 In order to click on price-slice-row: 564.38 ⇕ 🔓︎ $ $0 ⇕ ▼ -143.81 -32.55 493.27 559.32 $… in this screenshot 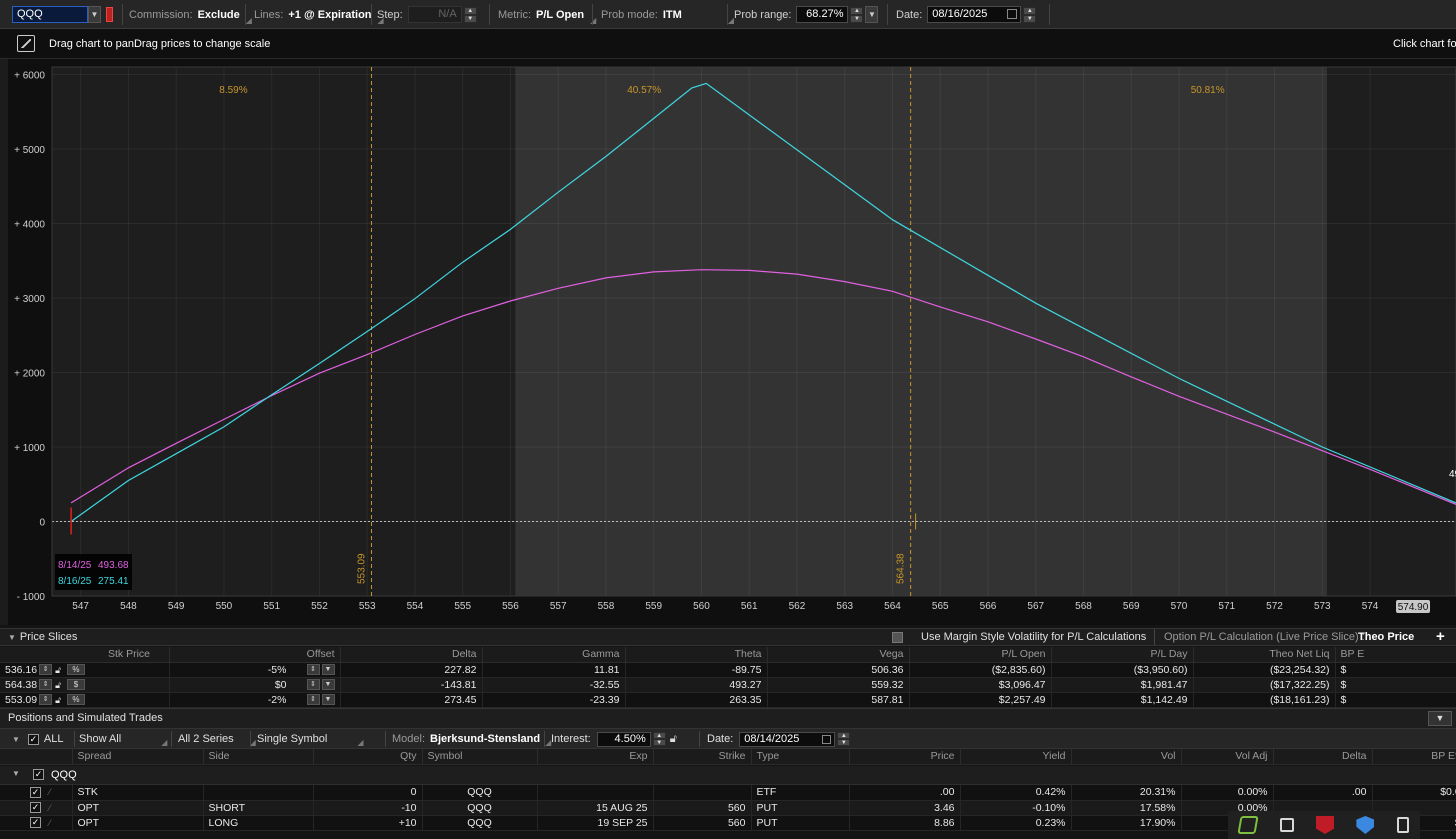, I will do `click(728, 685)`.